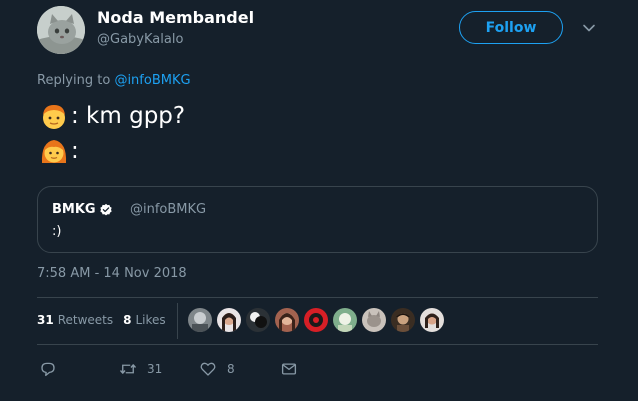  I want to click on tweet-timestamp: 7:58 AM - 14 Nov 2018, so click(112, 273).